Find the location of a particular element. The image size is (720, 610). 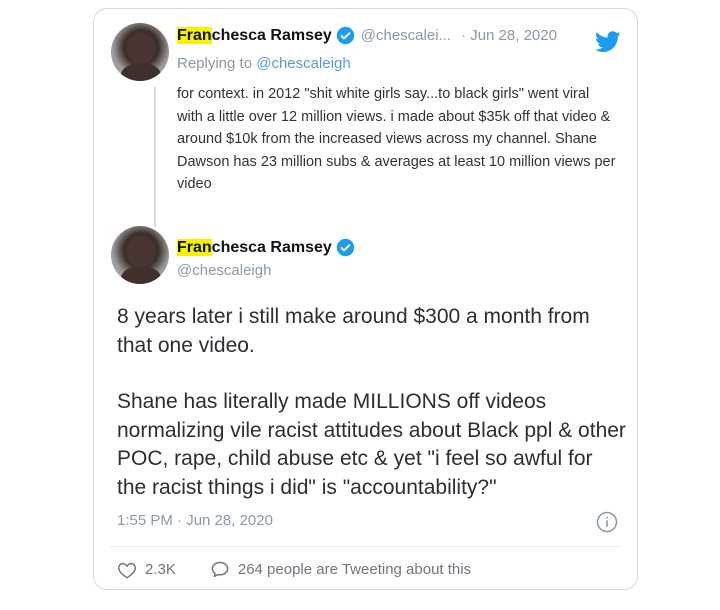

author-handle: @chescaleigh is located at coordinates (224, 270).